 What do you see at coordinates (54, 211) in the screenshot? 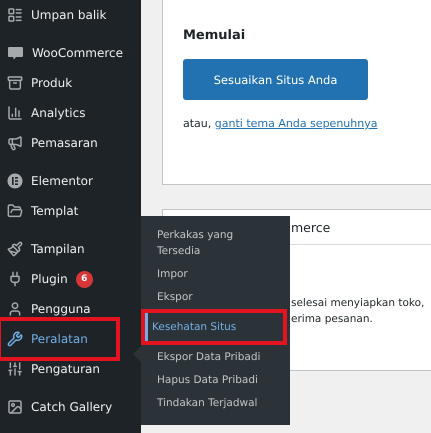
I see `sidebar-item-label: Templat` at bounding box center [54, 211].